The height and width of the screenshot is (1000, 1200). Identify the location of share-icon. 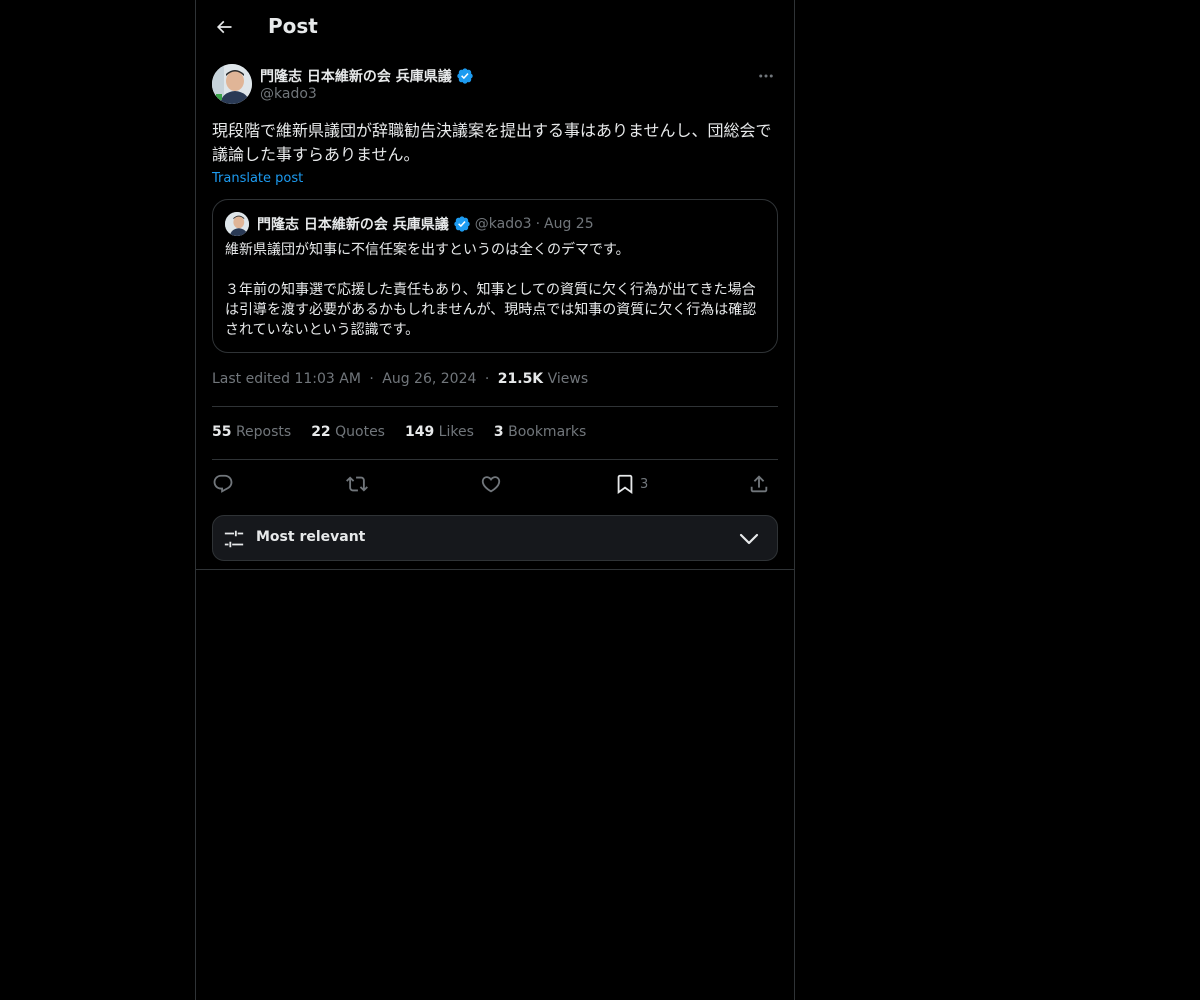
(759, 484).